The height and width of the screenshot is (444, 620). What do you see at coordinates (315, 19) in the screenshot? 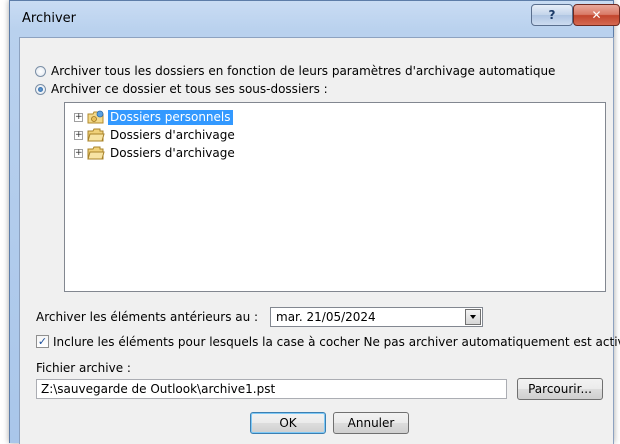
I see `title-bar: Archiver ? ✕` at bounding box center [315, 19].